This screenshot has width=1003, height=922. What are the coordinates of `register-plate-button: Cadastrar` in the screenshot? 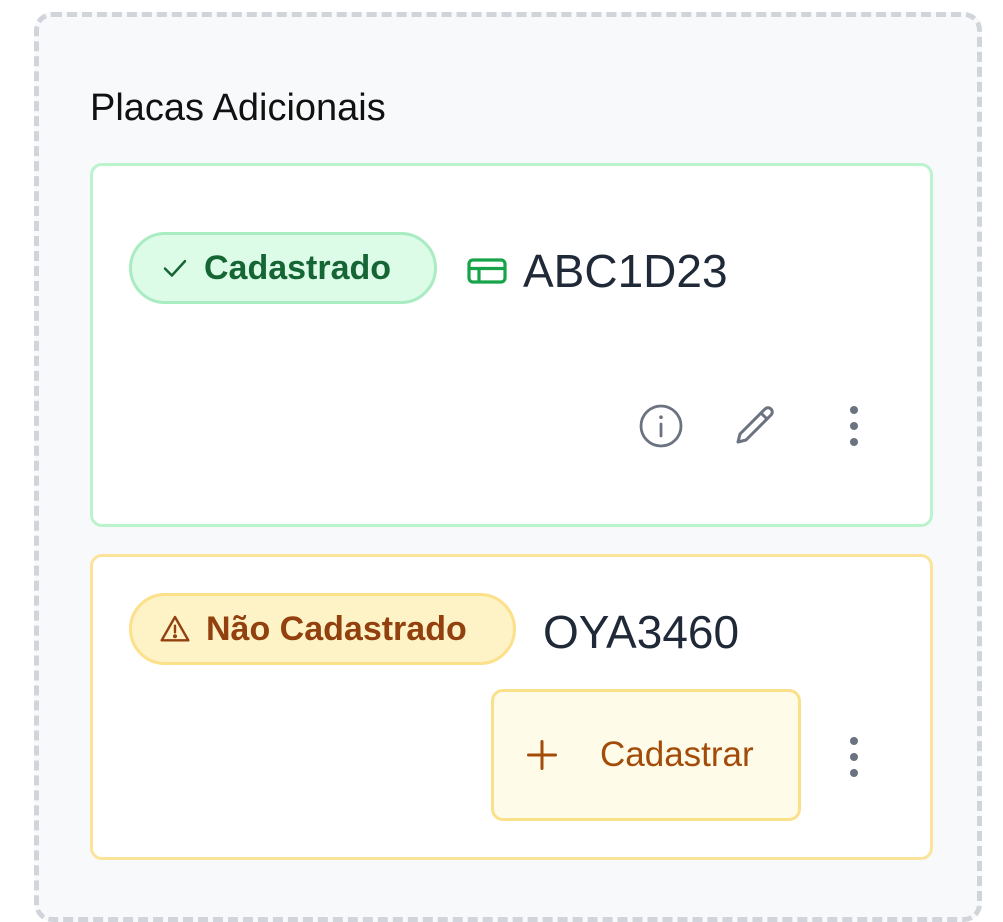 It's located at (646, 755).